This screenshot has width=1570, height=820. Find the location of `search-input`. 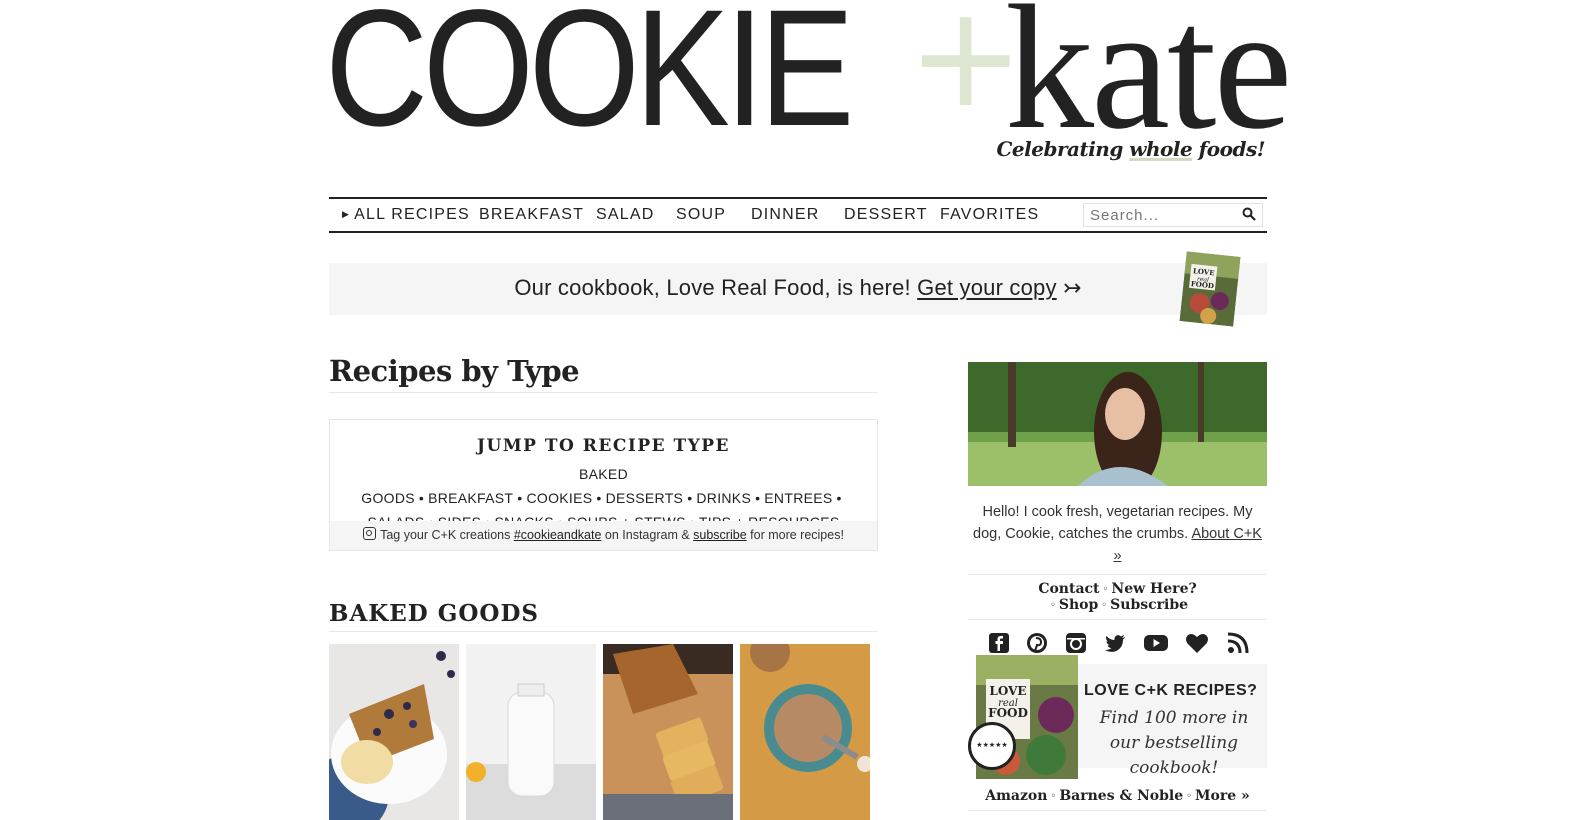

search-input is located at coordinates (1162, 215).